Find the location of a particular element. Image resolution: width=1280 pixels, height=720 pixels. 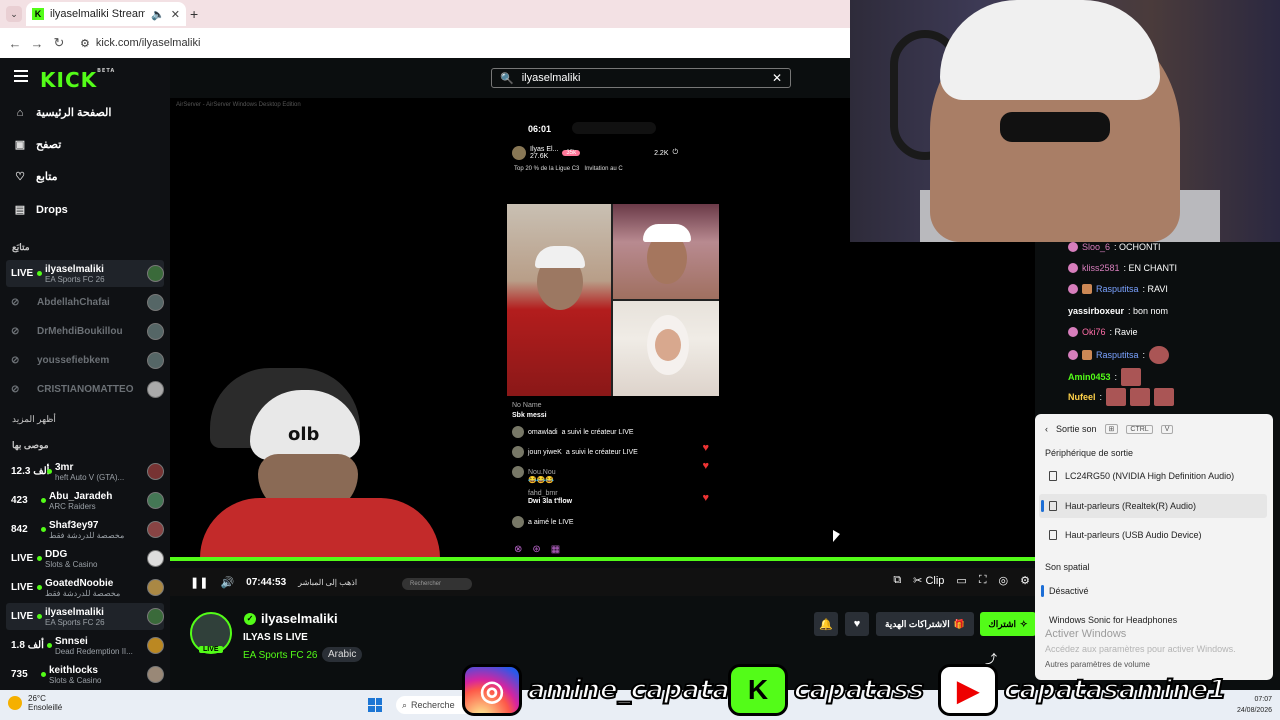

follow-button: ♥ is located at coordinates (857, 624).